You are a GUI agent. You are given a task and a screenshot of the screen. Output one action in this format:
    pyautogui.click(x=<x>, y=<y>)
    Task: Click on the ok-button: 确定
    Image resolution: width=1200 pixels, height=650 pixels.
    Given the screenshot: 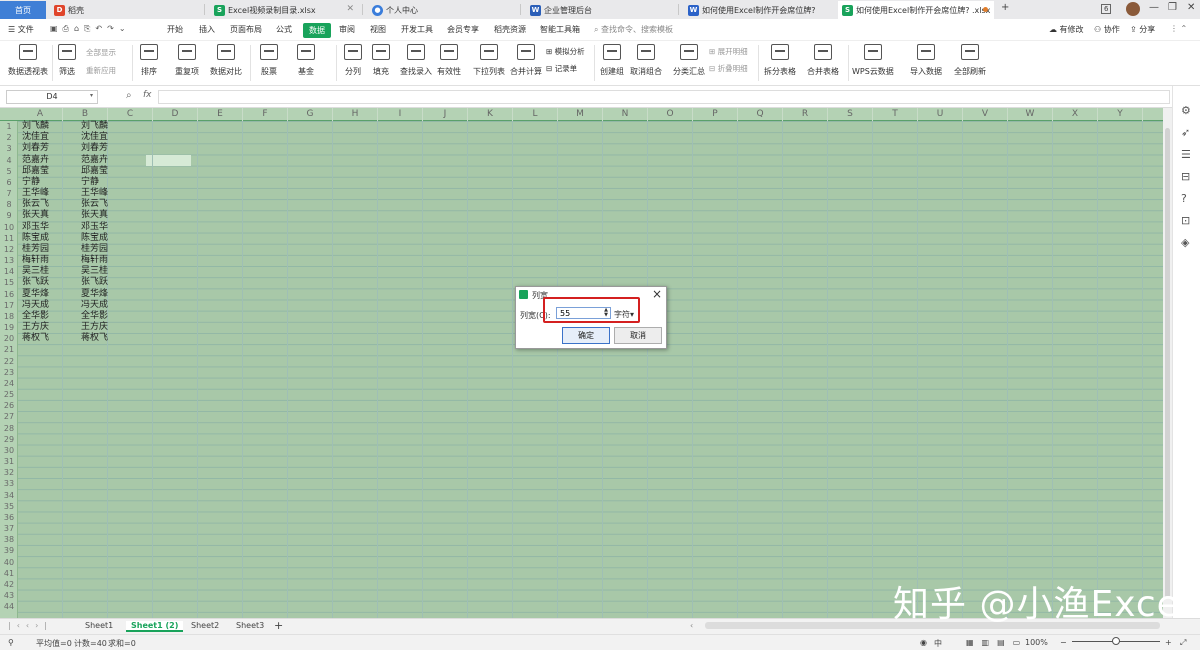 What is the action you would take?
    pyautogui.click(x=586, y=335)
    